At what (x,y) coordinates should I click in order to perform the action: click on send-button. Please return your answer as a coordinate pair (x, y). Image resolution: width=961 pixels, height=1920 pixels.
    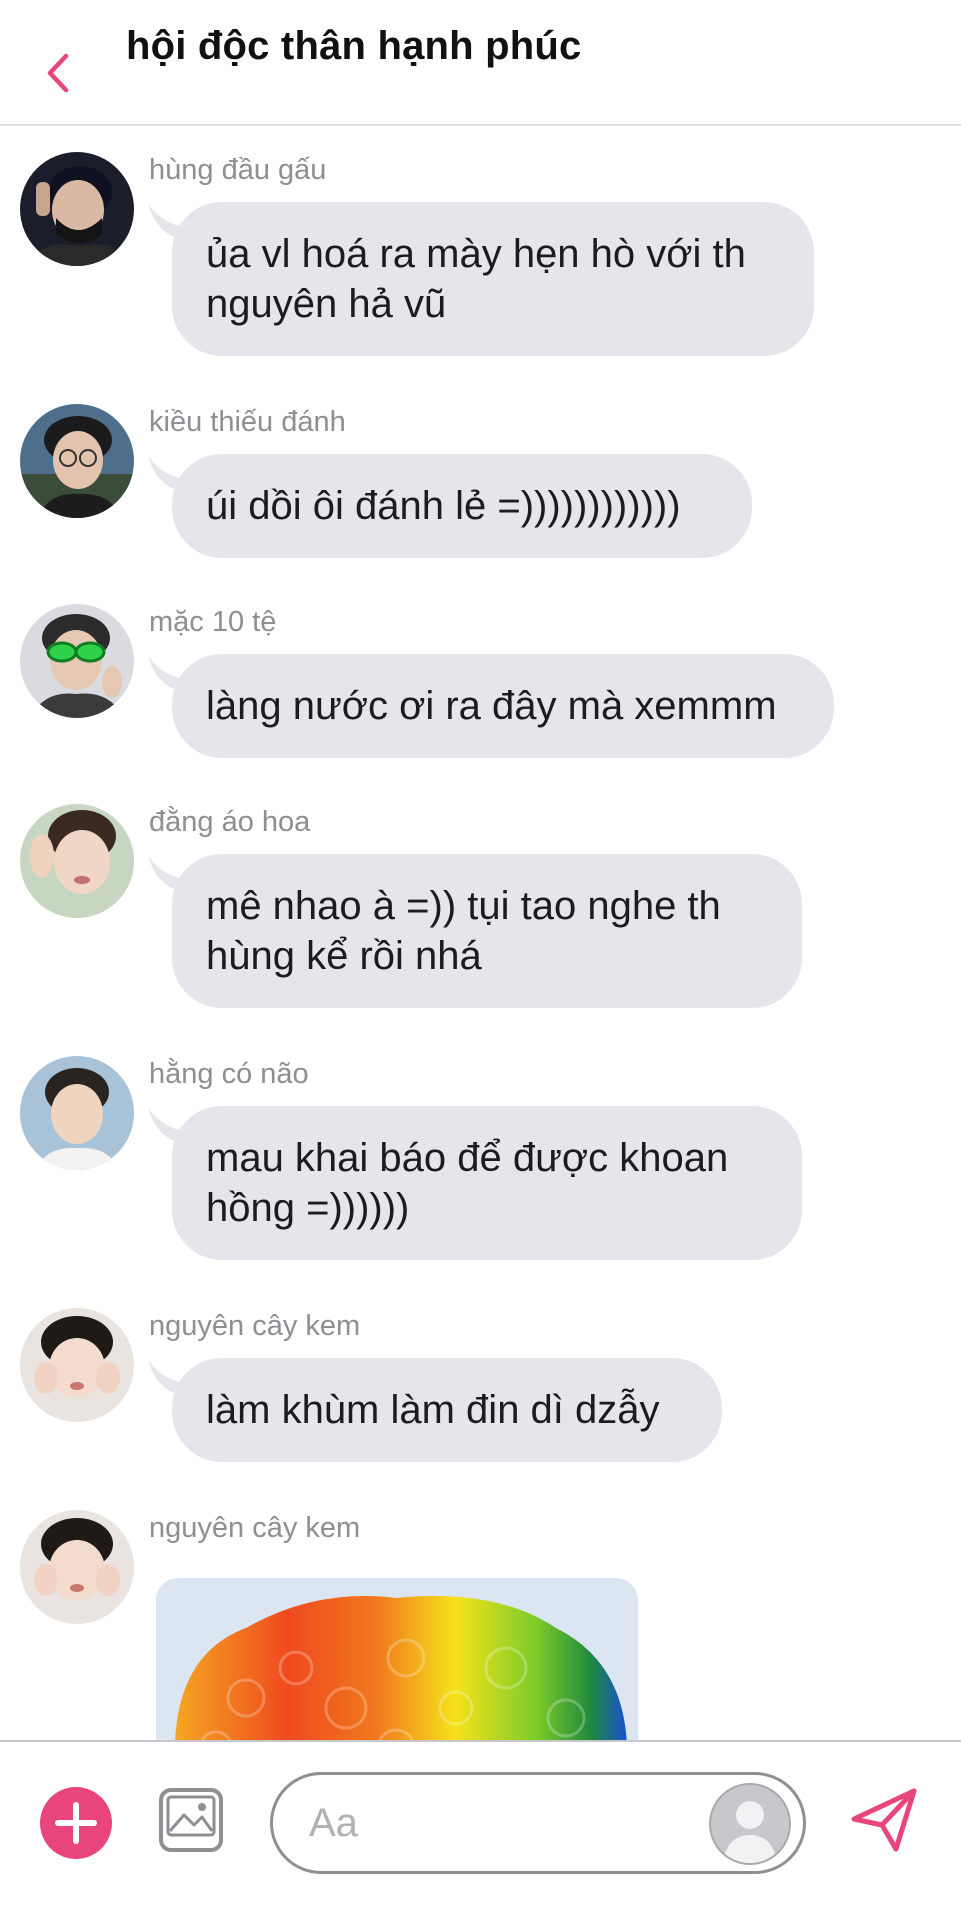
    Looking at the image, I should click on (884, 1820).